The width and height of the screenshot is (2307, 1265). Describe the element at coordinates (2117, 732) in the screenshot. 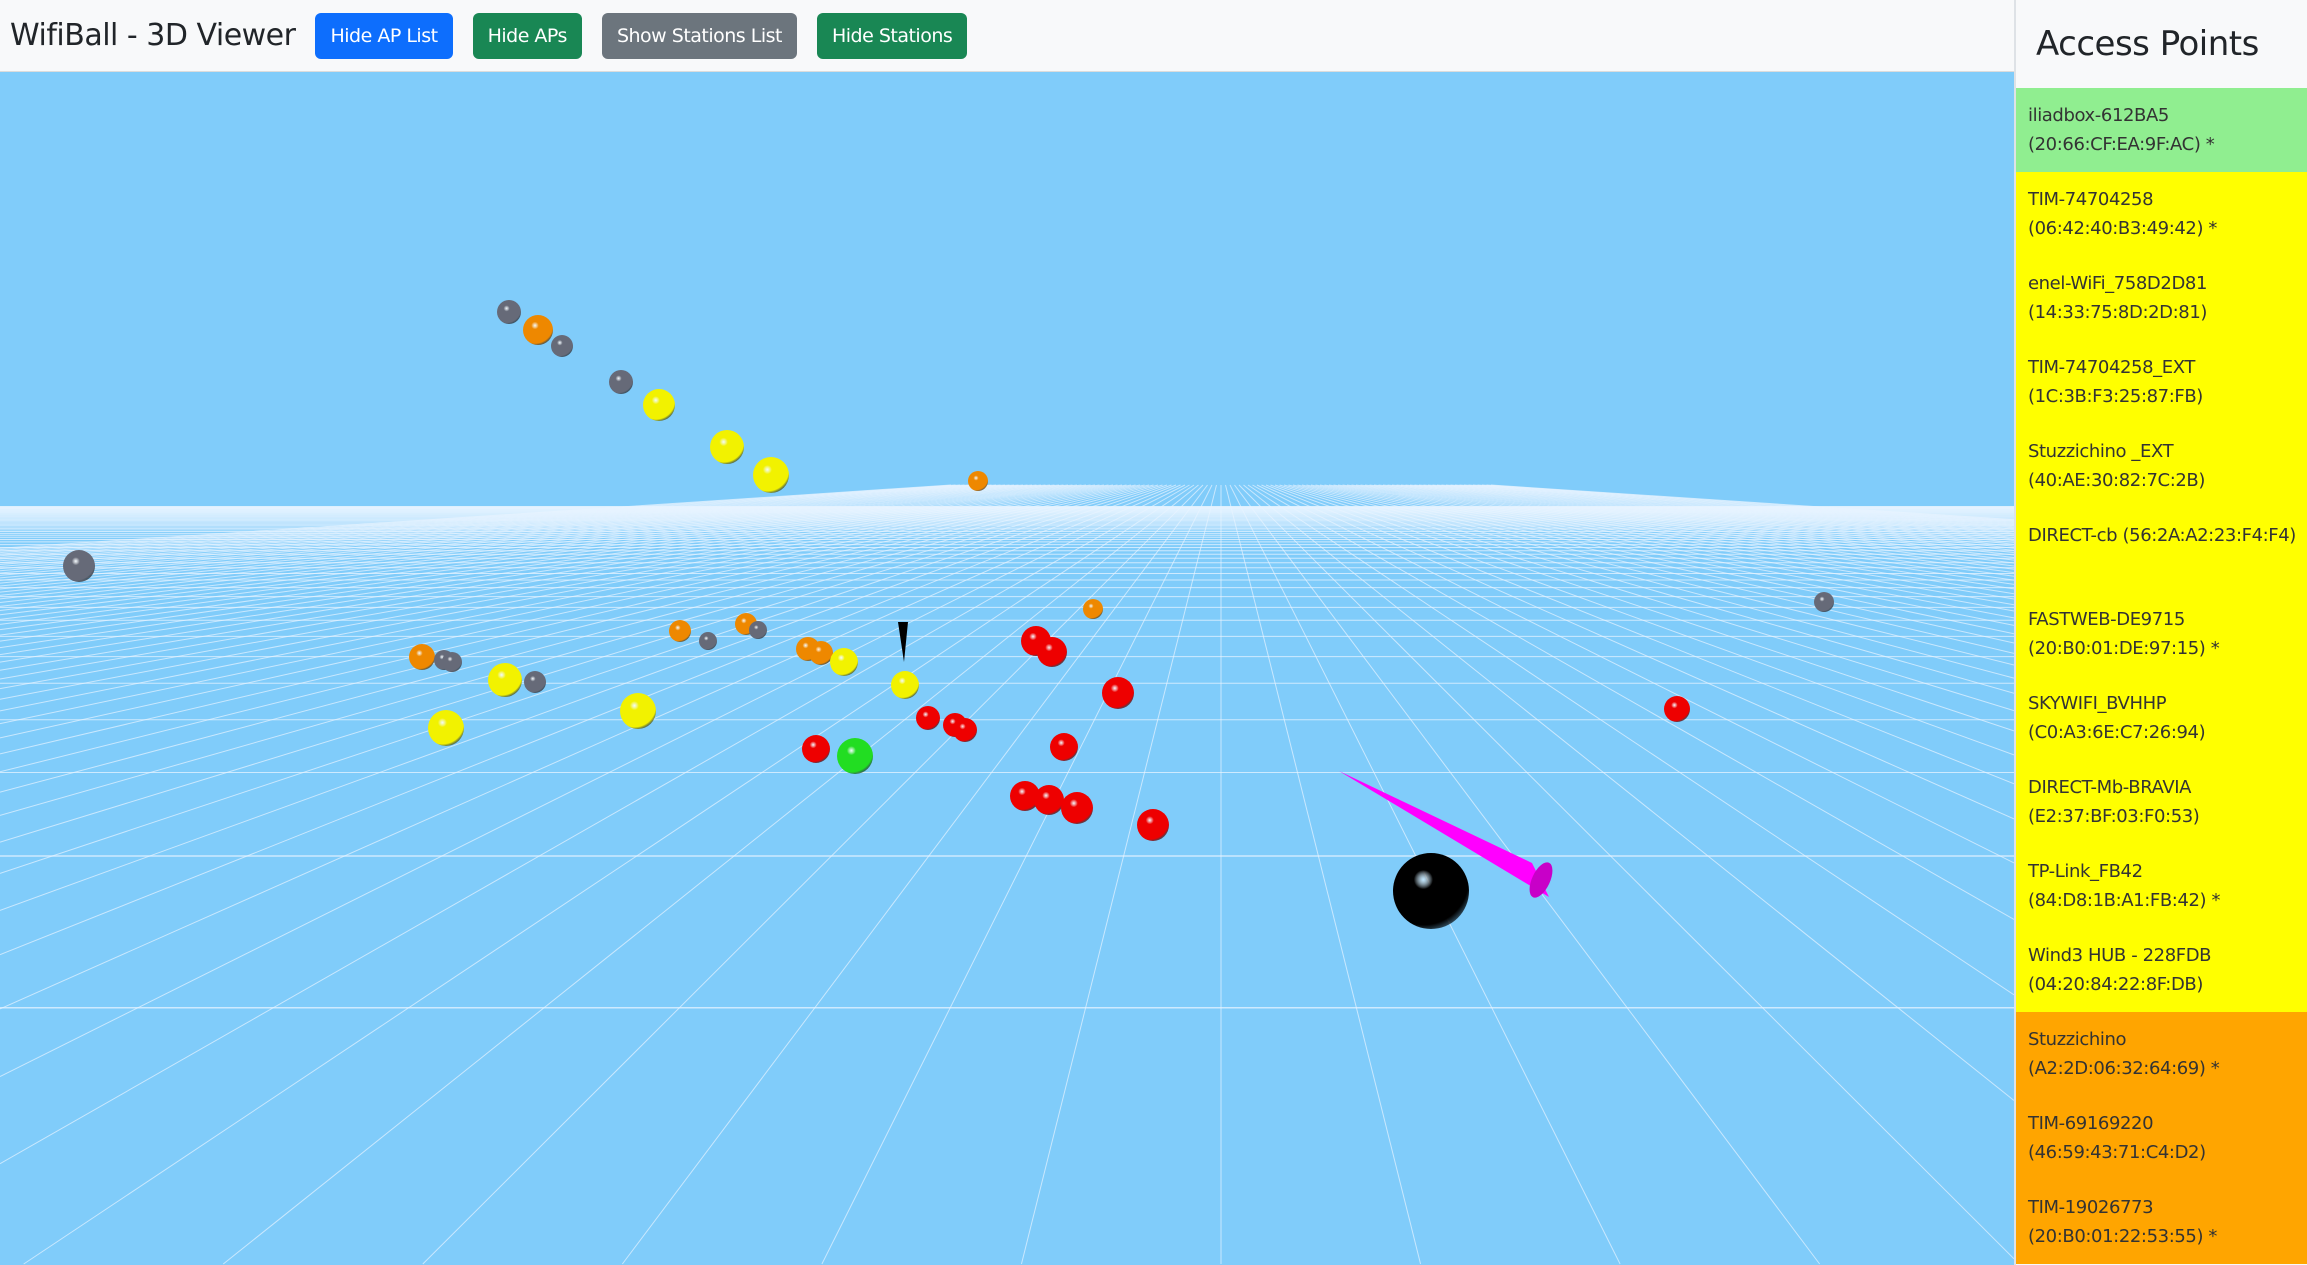

I see `ap-mac: (C0:A3:6E:C7:26:94)` at that location.